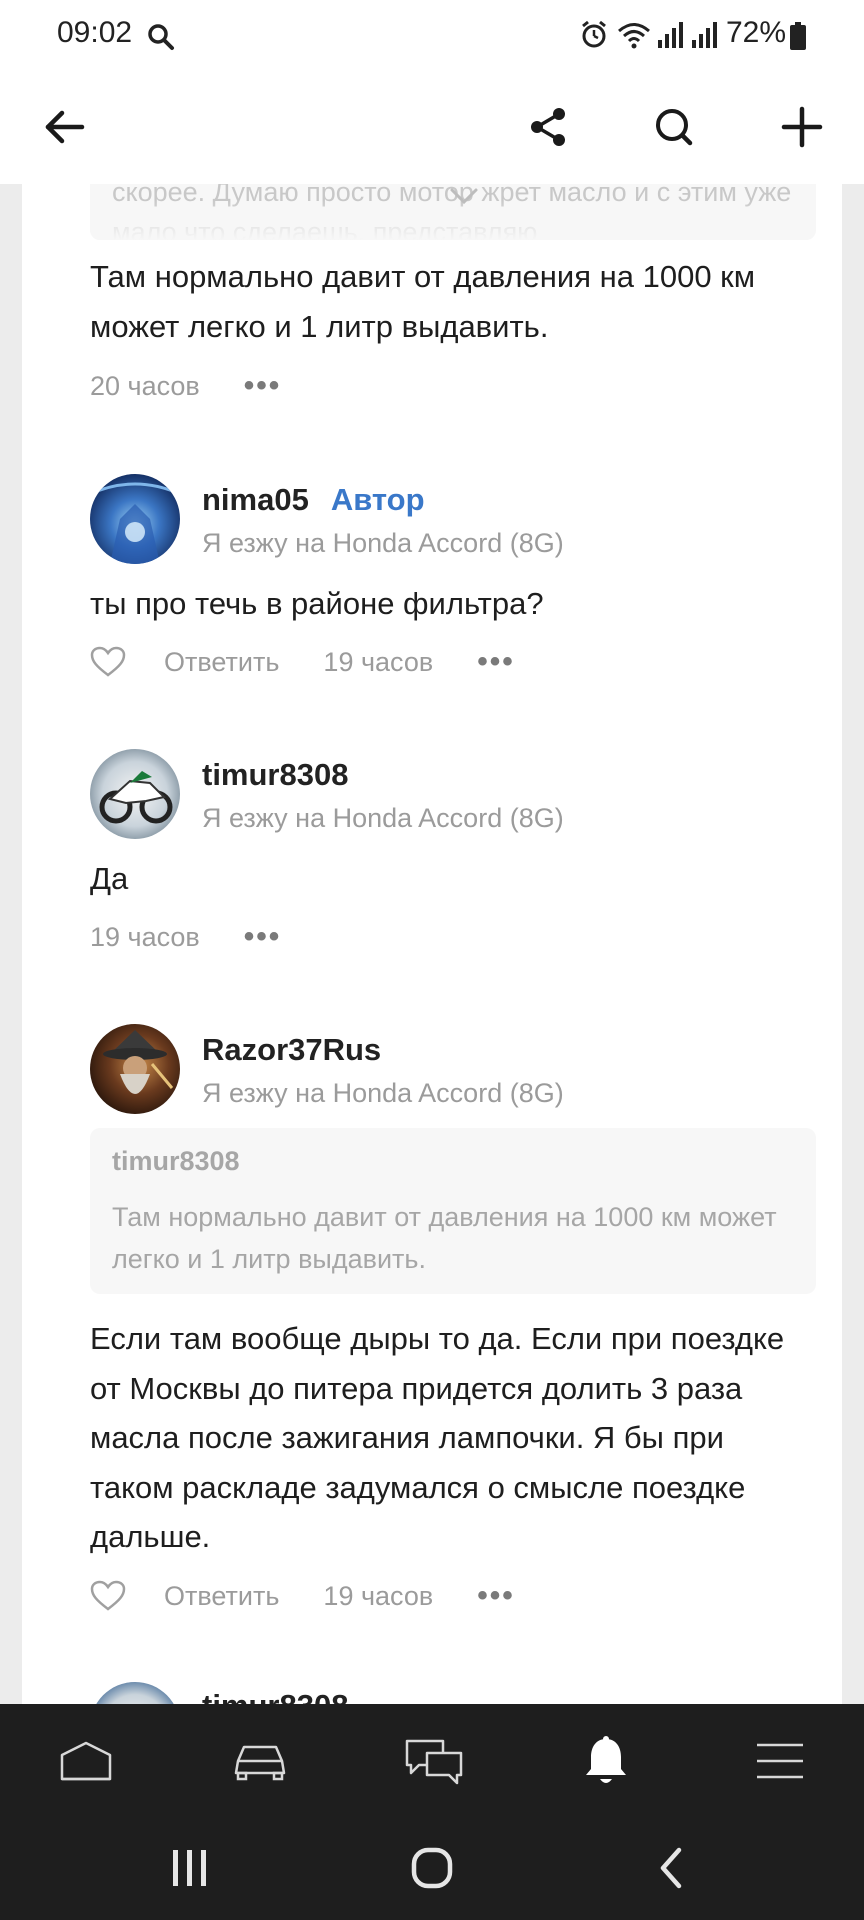 Image resolution: width=864 pixels, height=1920 pixels. Describe the element at coordinates (291, 1050) in the screenshot. I see `username: Razor37Rus` at that location.